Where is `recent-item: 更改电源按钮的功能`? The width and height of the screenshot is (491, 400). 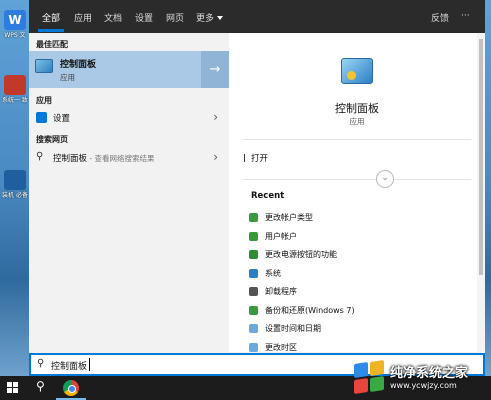 recent-item: 更改电源按钮的功能 is located at coordinates (360, 257).